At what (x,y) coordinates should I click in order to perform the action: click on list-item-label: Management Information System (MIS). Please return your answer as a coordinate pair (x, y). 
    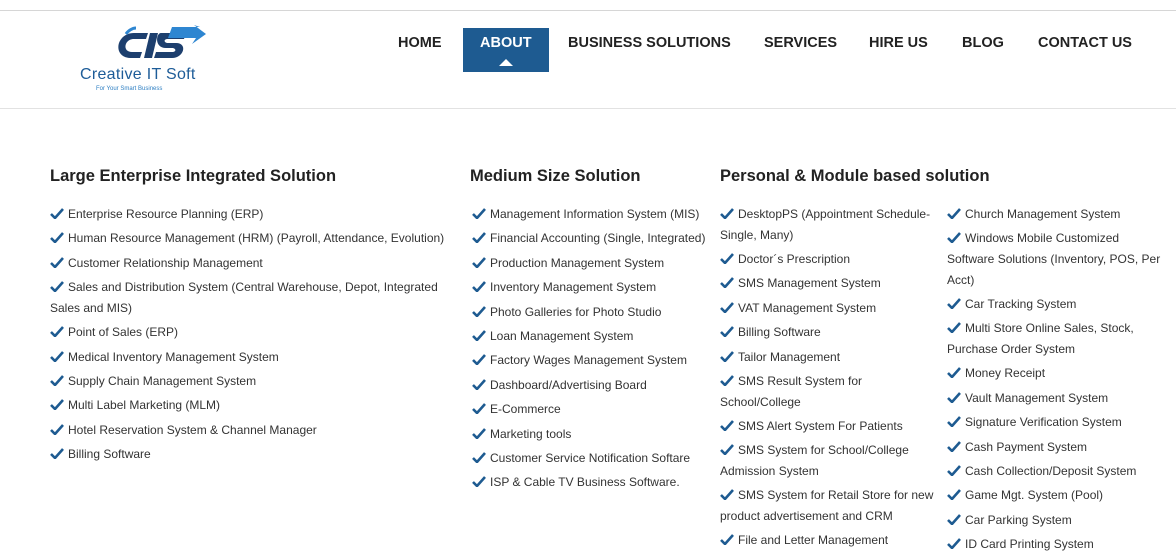
    Looking at the image, I should click on (595, 214).